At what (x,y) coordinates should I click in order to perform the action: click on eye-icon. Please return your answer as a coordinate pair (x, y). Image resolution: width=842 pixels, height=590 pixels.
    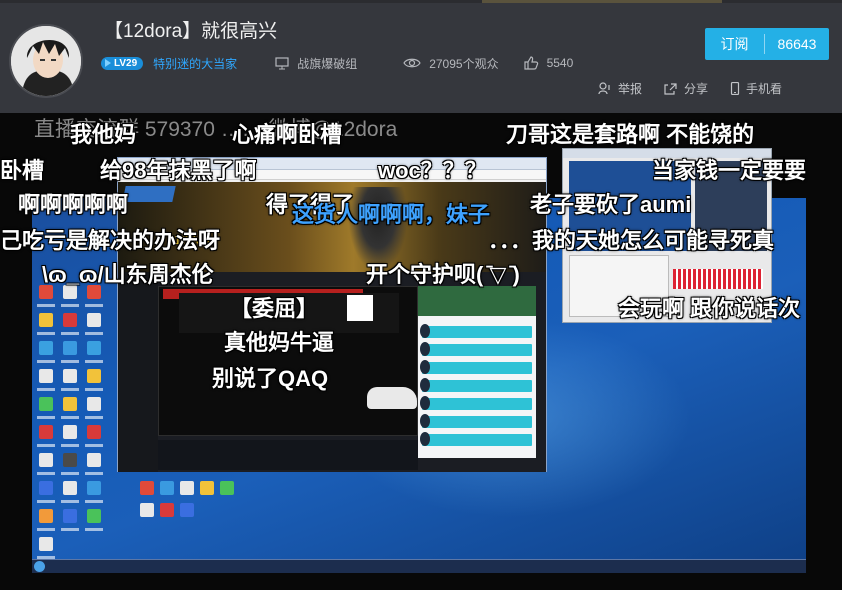
    Looking at the image, I should click on (412, 63).